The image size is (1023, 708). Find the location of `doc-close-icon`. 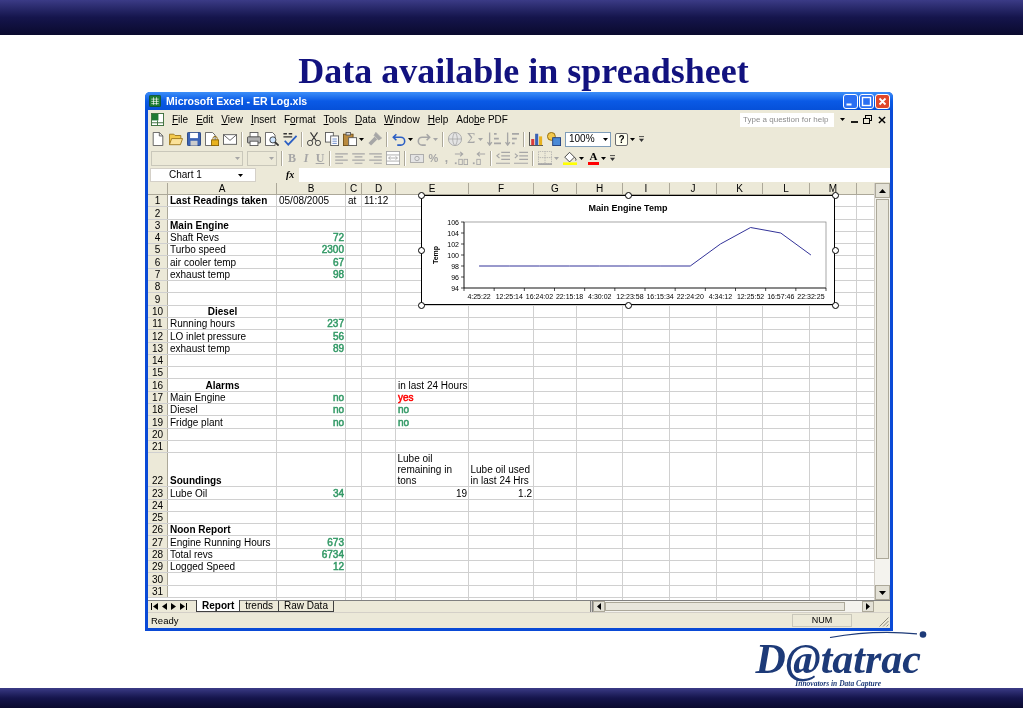

doc-close-icon is located at coordinates (882, 119).